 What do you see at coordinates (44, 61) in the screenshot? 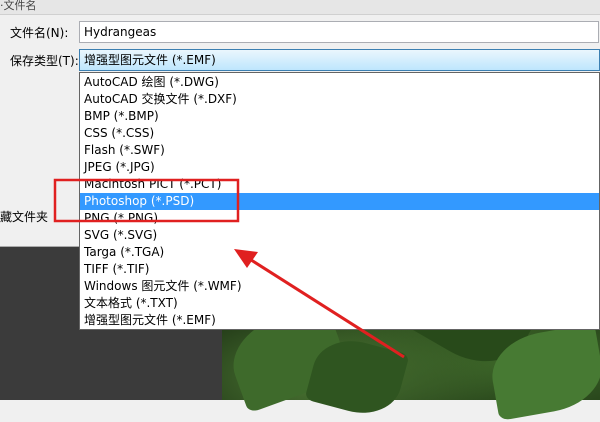
I see `save-type-label: 保存类型(T):` at bounding box center [44, 61].